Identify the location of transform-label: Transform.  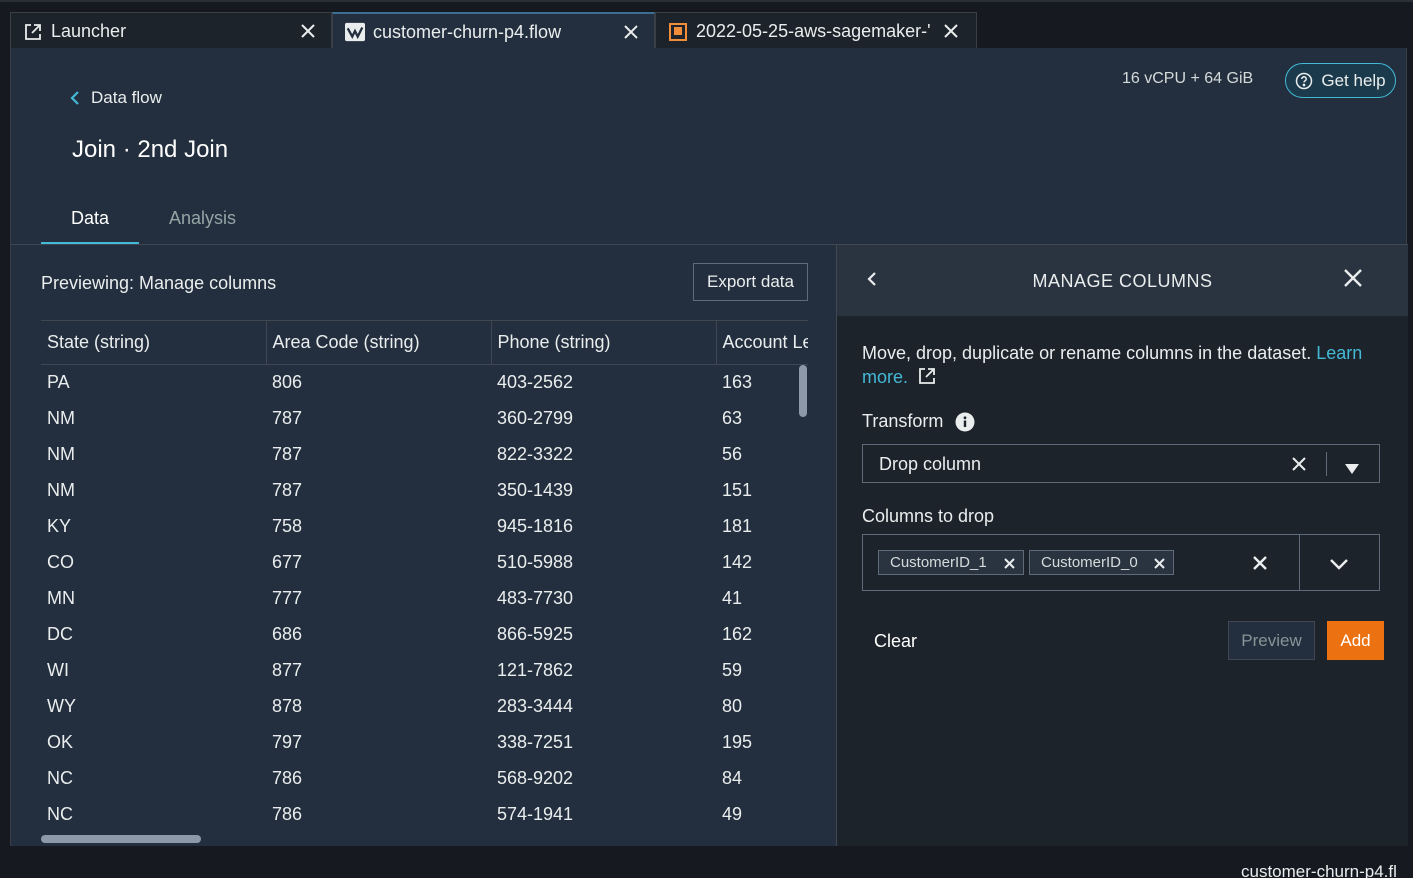
(903, 421).